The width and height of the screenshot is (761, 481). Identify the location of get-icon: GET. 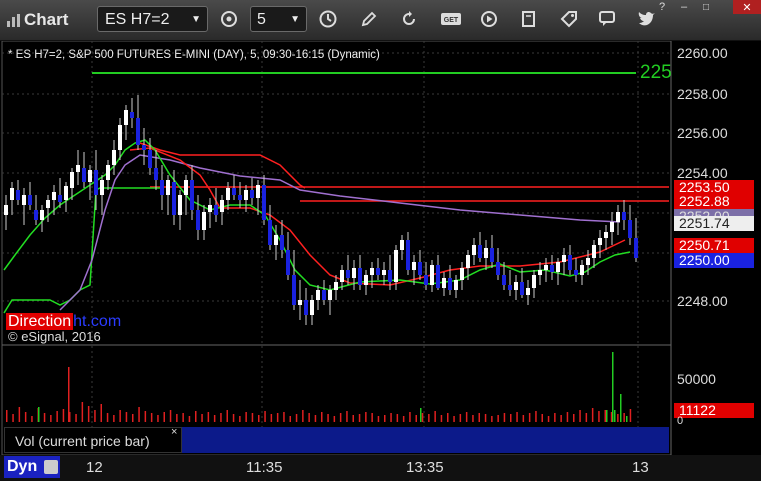
(451, 19).